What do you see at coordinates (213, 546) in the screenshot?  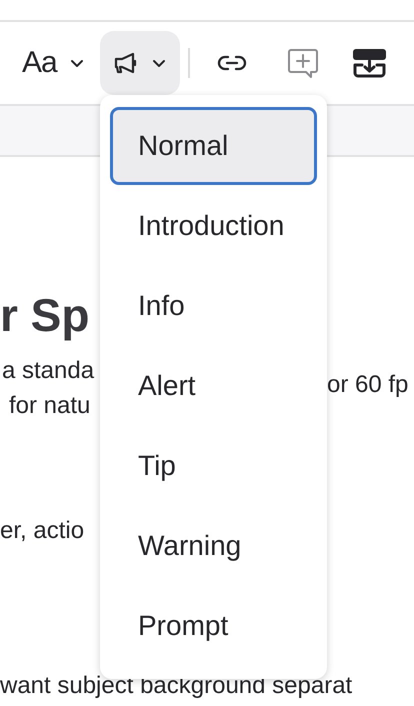 I see `menu-item: Warning` at bounding box center [213, 546].